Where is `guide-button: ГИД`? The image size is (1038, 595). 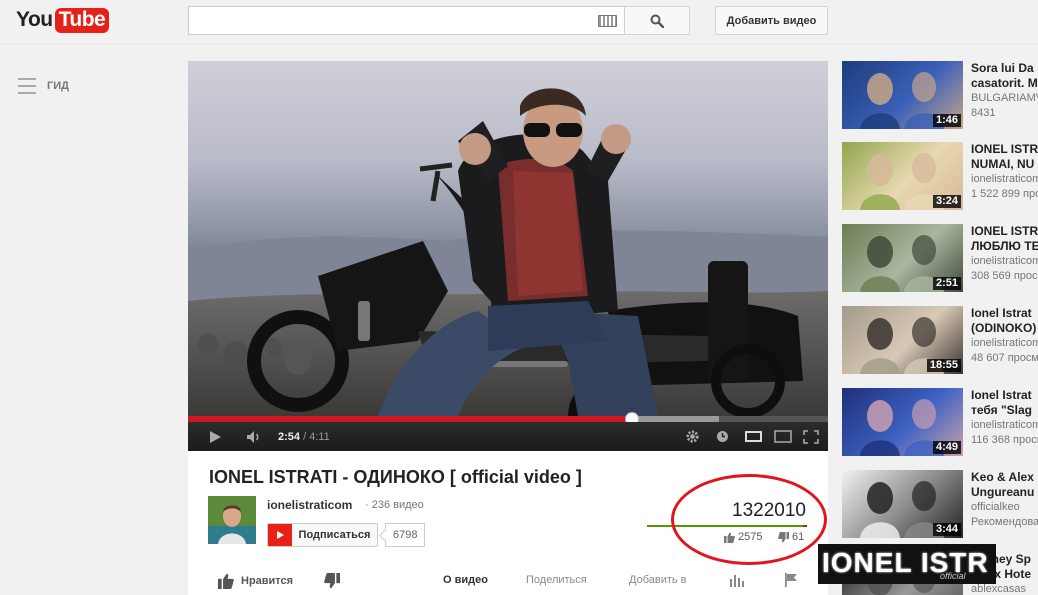
guide-button: ГИД is located at coordinates (43, 86).